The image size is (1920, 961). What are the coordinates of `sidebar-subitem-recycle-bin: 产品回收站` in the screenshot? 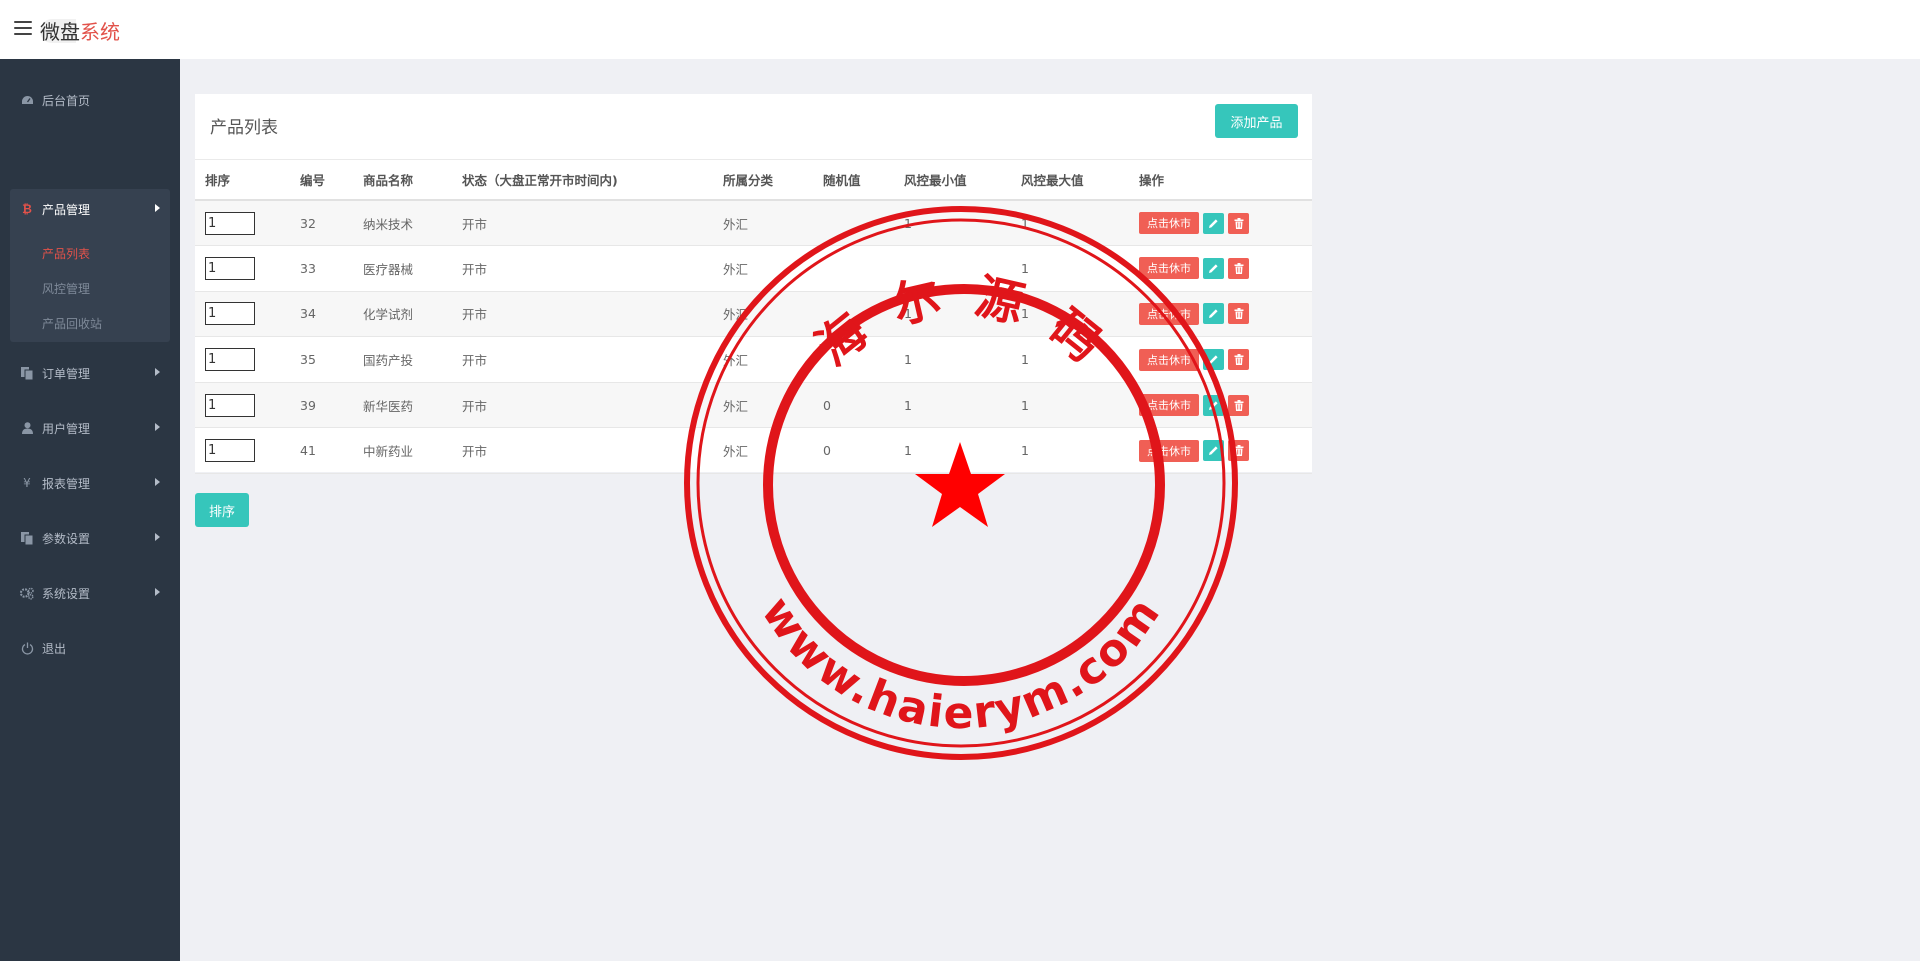 It's located at (72, 323).